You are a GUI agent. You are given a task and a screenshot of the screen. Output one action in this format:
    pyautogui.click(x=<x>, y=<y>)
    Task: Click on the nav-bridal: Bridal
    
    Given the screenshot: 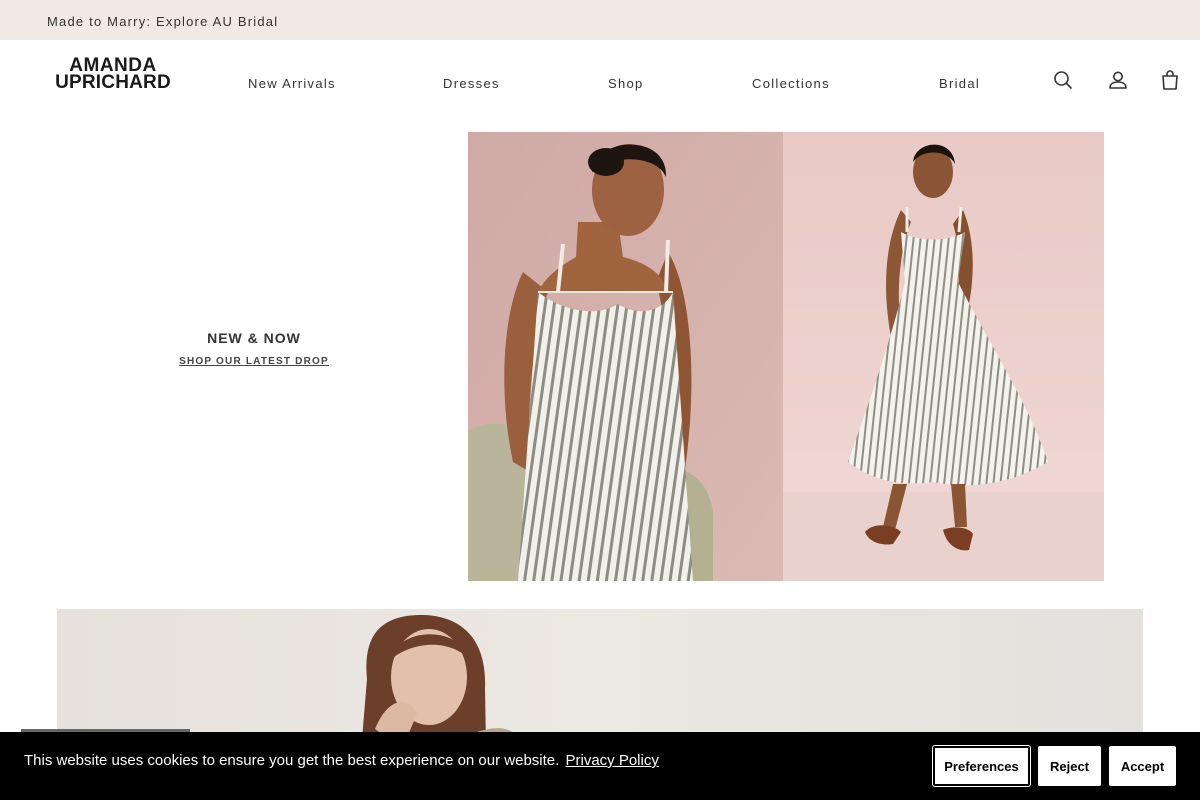 What is the action you would take?
    pyautogui.click(x=959, y=83)
    